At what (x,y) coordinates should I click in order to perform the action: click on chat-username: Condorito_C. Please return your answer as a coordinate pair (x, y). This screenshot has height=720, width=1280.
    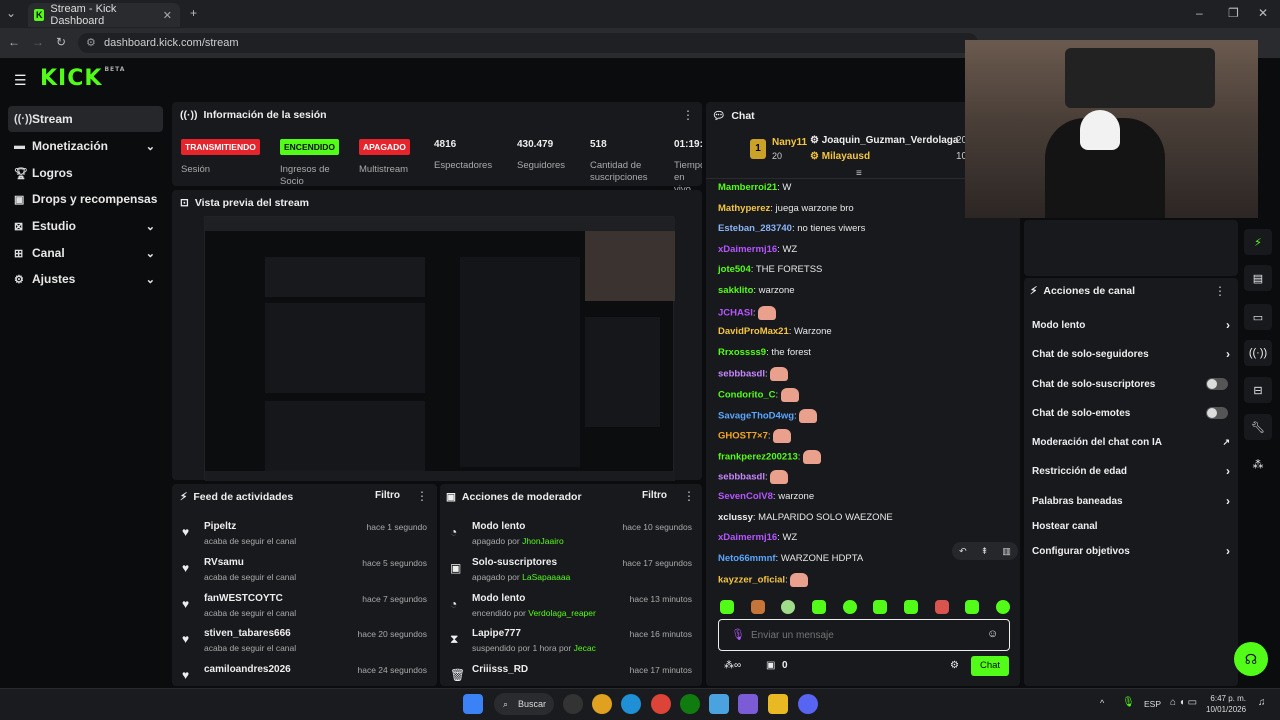
    Looking at the image, I should click on (747, 395).